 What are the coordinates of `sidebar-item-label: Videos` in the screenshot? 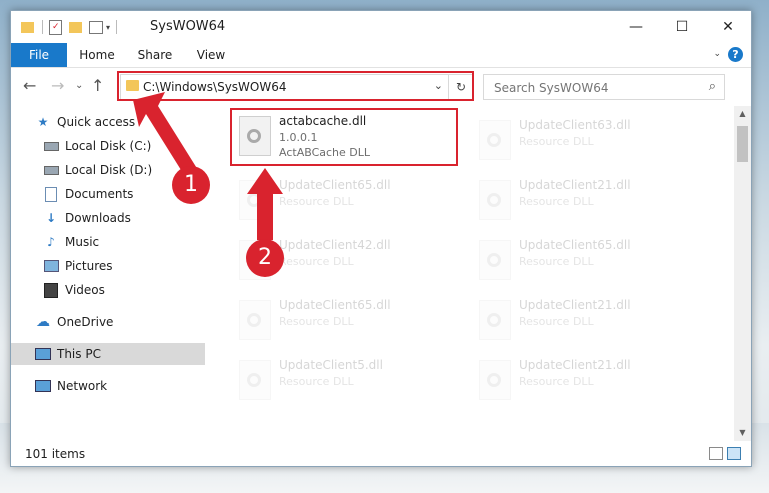 It's located at (85, 290).